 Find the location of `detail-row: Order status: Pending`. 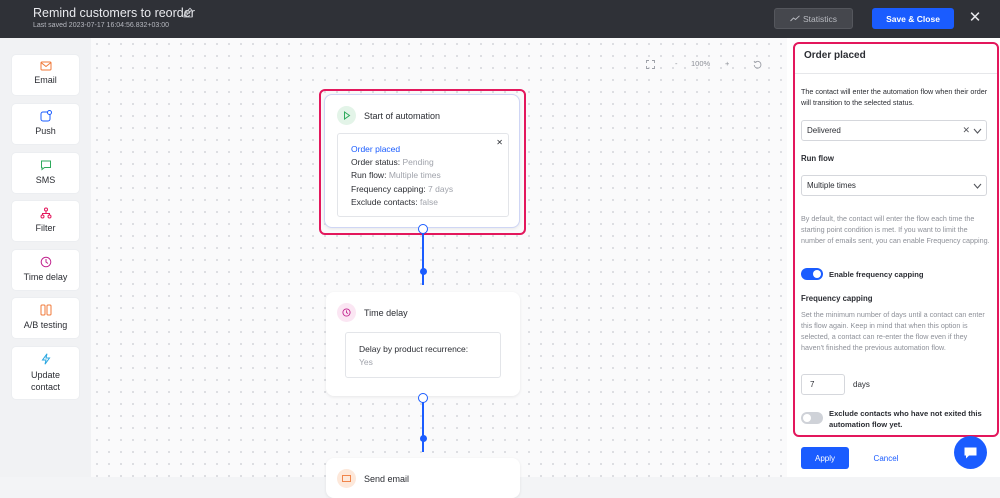

detail-row: Order status: Pending is located at coordinates (392, 162).